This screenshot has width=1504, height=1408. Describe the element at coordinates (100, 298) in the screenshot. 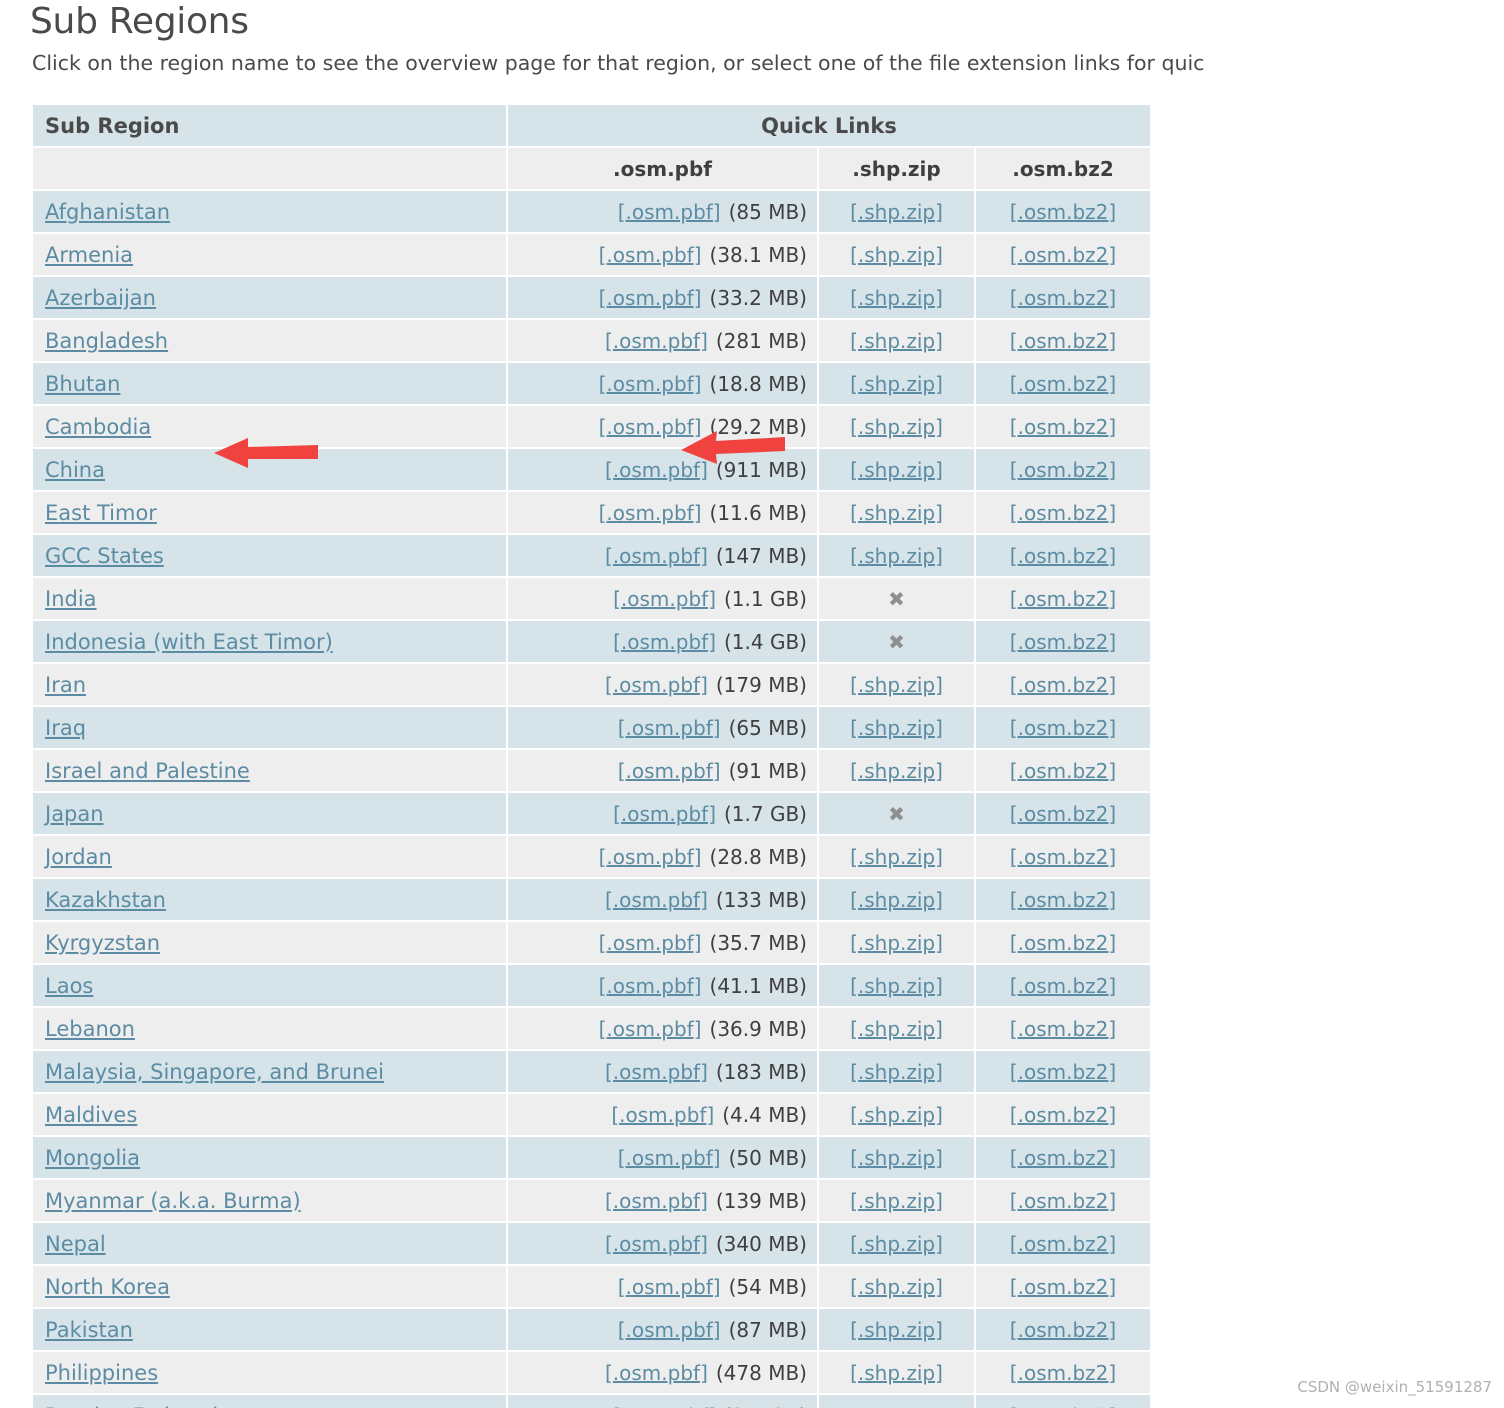

I see `region-link: Azerbaijan` at that location.